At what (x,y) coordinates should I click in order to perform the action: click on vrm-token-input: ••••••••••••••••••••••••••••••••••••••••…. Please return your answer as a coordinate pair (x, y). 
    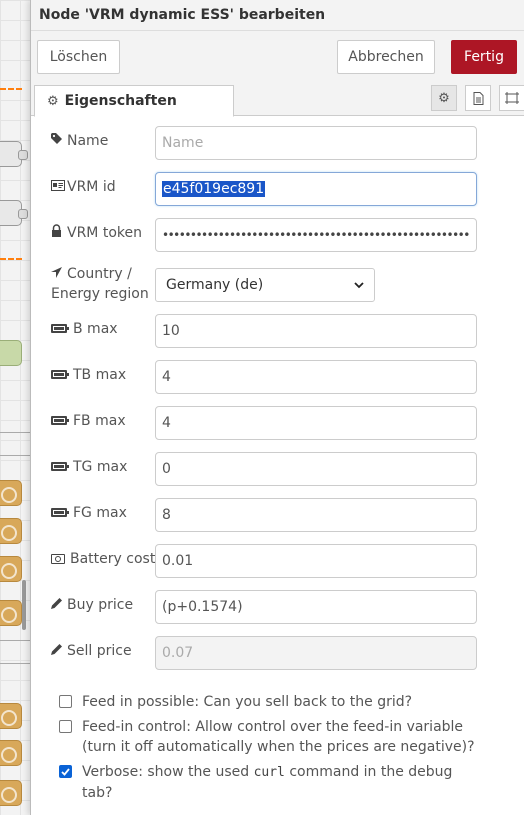
    Looking at the image, I should click on (316, 235).